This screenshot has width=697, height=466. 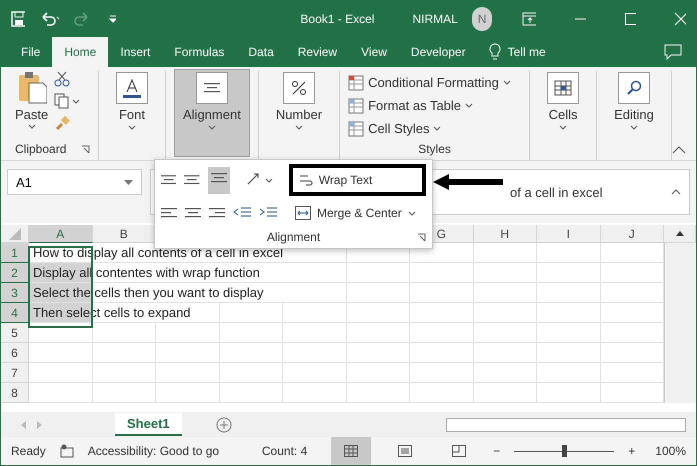 What do you see at coordinates (15, 293) in the screenshot?
I see `row-header: 3` at bounding box center [15, 293].